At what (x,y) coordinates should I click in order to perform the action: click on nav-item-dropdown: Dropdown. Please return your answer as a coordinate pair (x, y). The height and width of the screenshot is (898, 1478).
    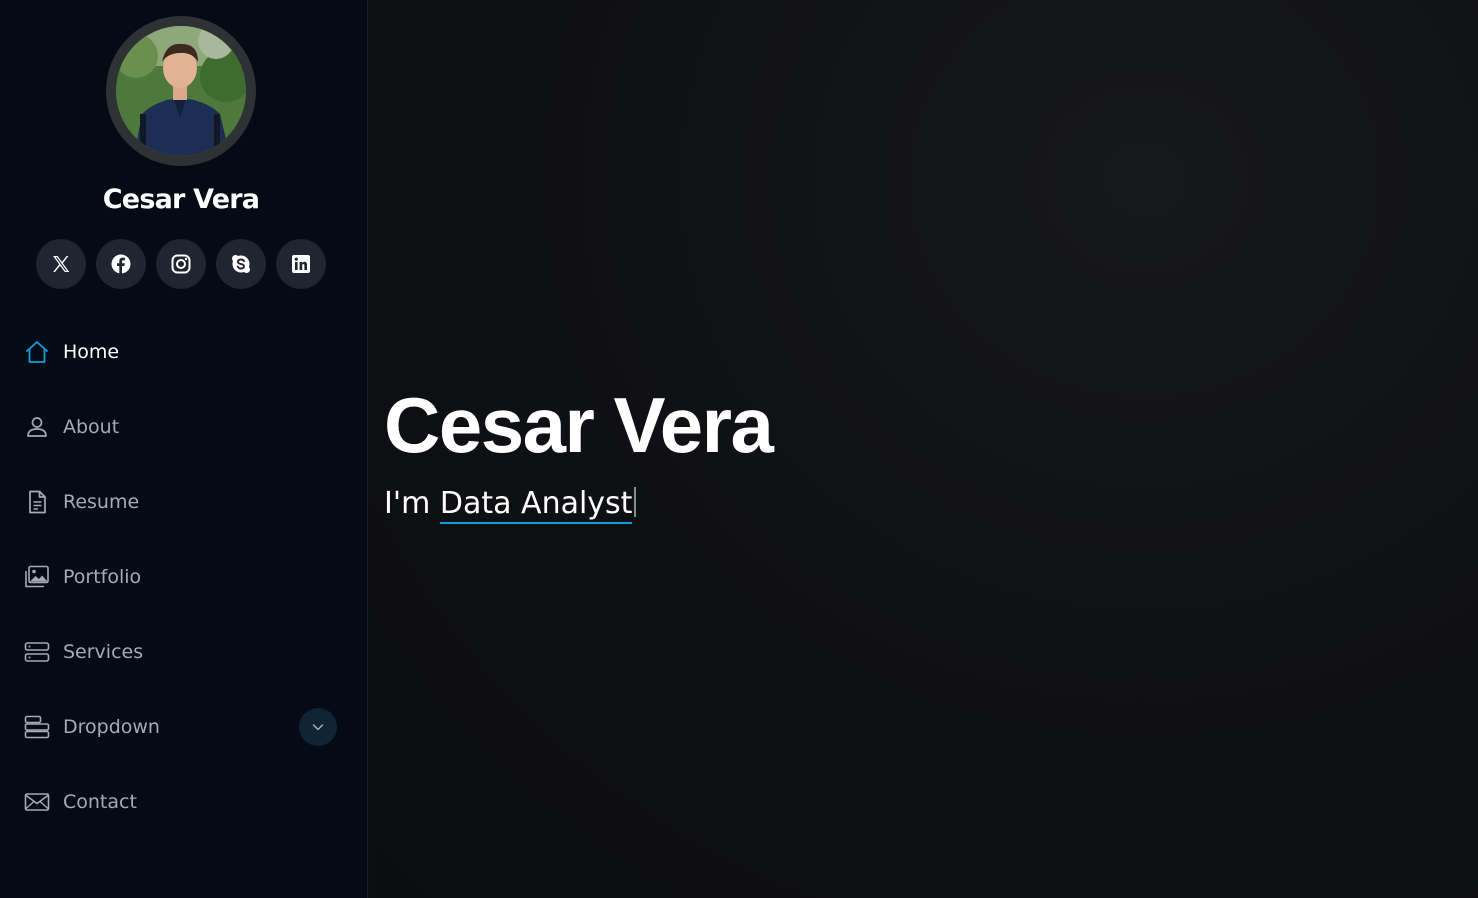
    Looking at the image, I should click on (184, 726).